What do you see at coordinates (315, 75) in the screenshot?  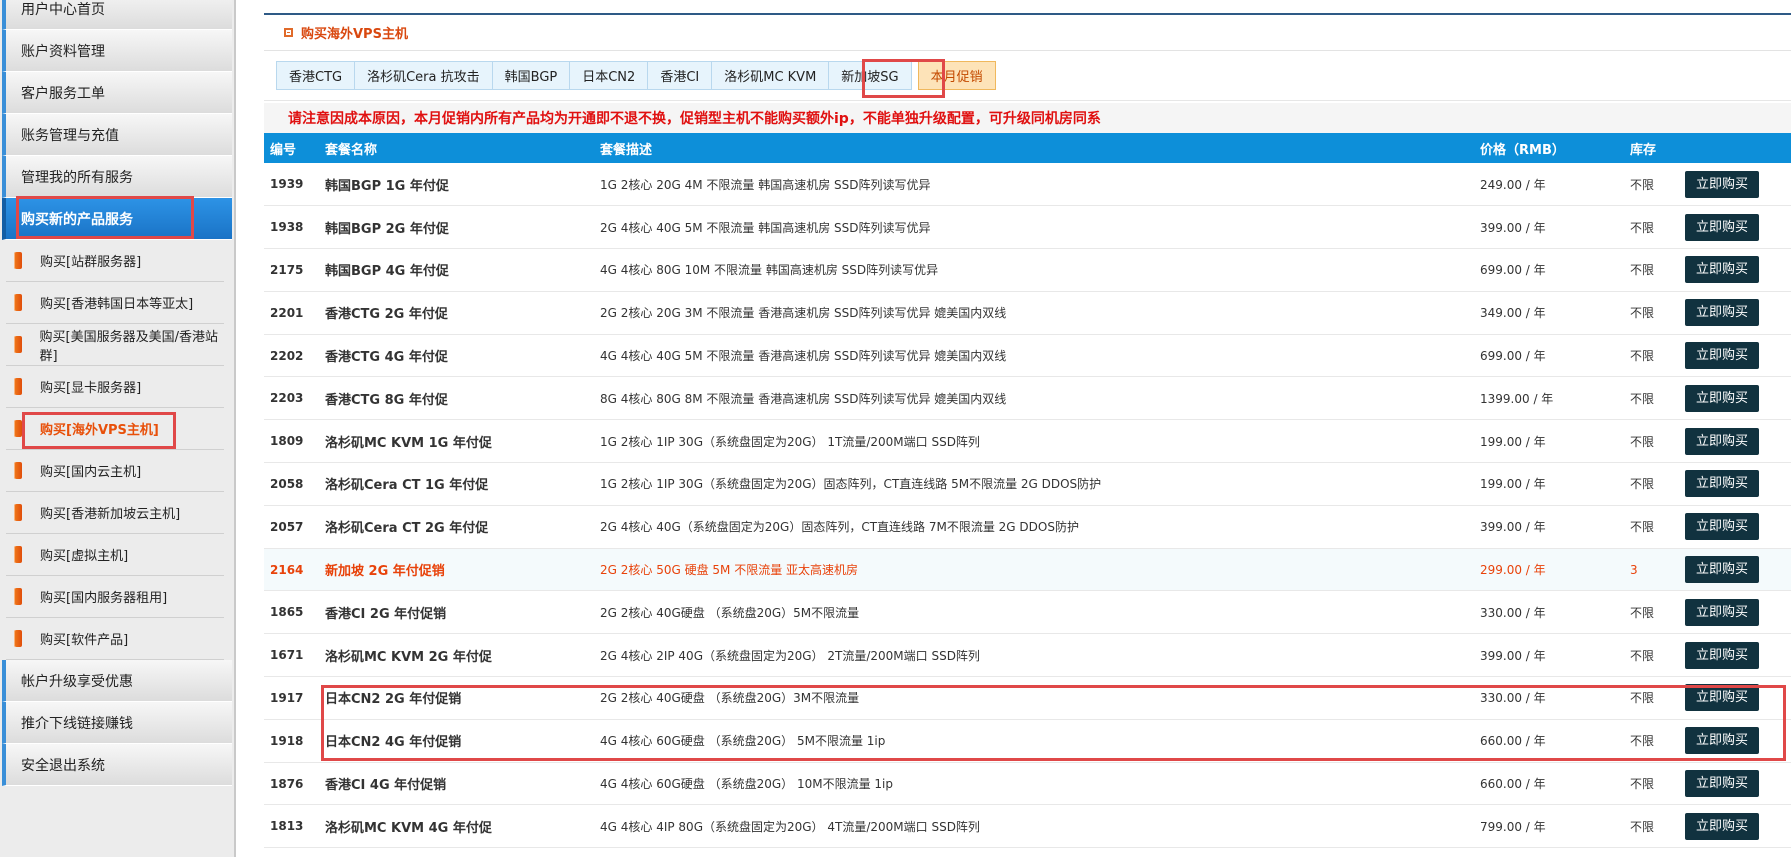 I see `tab-hk-ctg: 香港CTG` at bounding box center [315, 75].